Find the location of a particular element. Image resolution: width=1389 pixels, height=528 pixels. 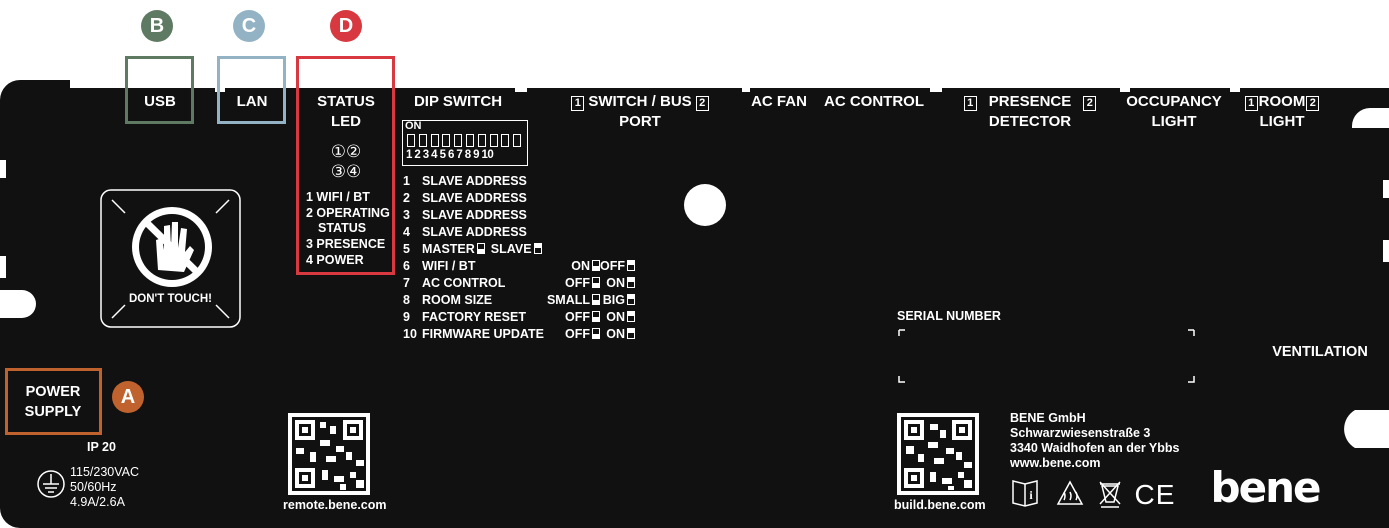

presence-detector-label-1: 1 PRESENCE 2 is located at coordinates (1030, 102).